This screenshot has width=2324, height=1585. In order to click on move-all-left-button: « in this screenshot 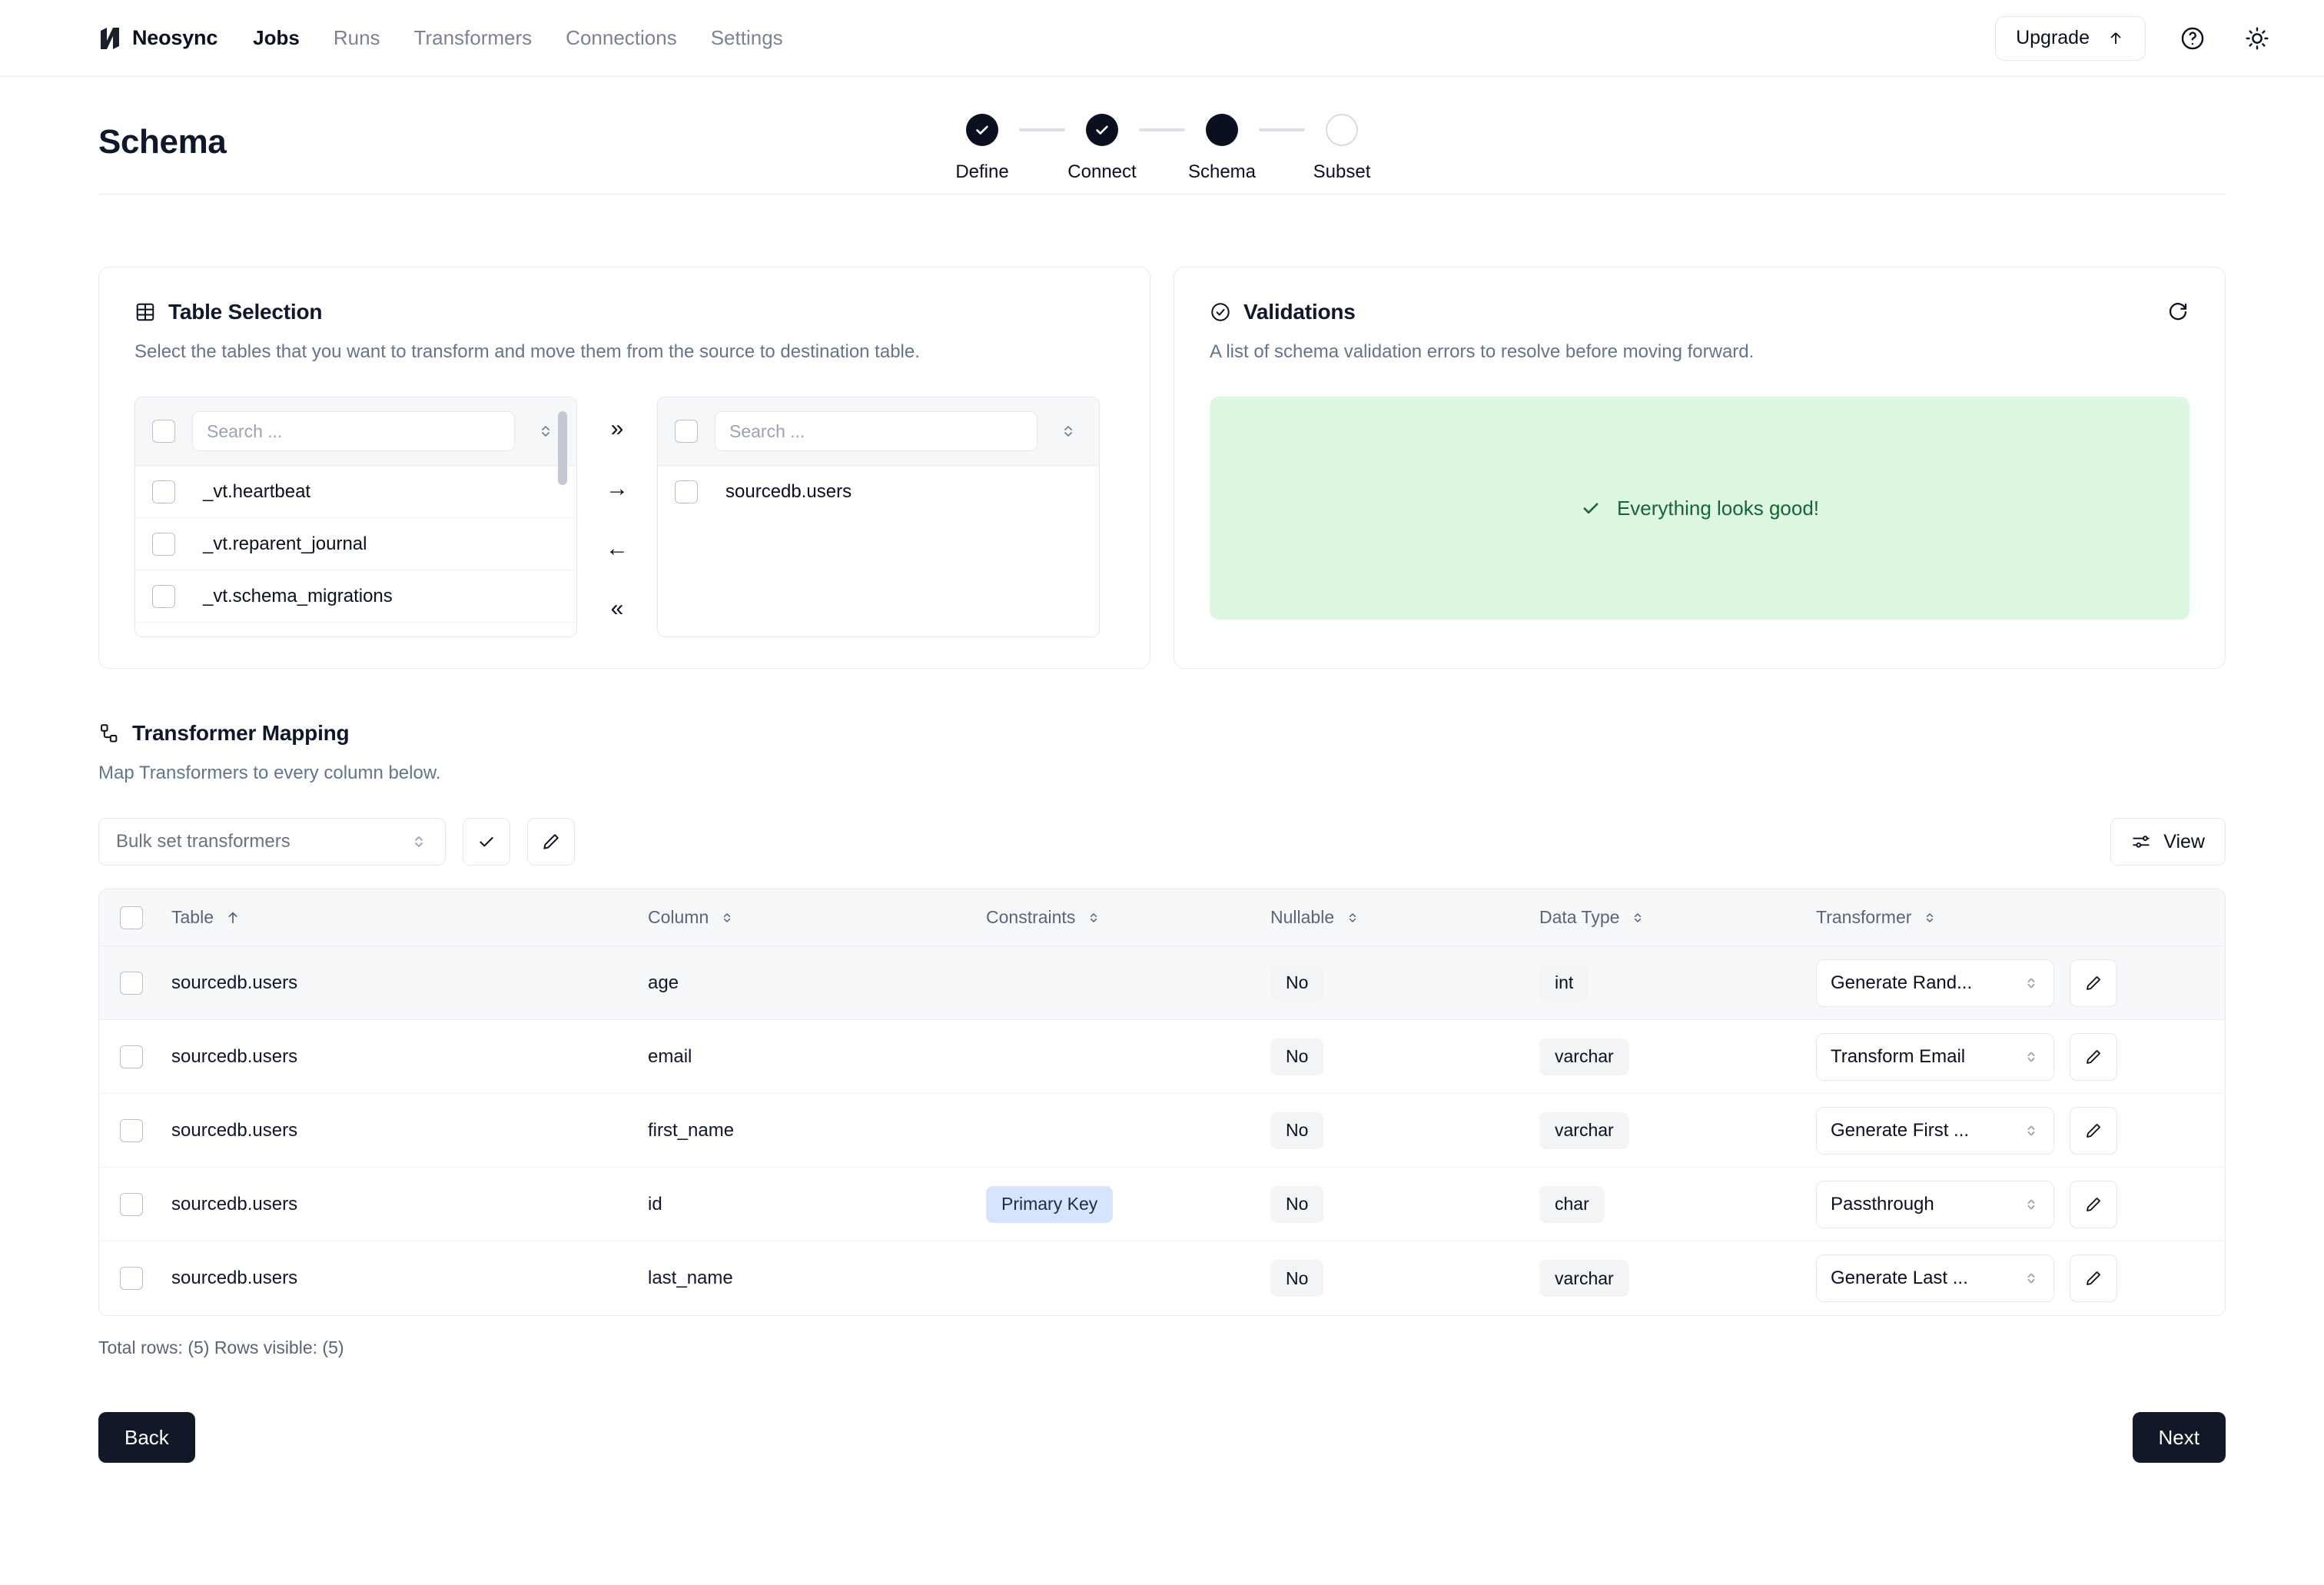, I will do `click(617, 609)`.